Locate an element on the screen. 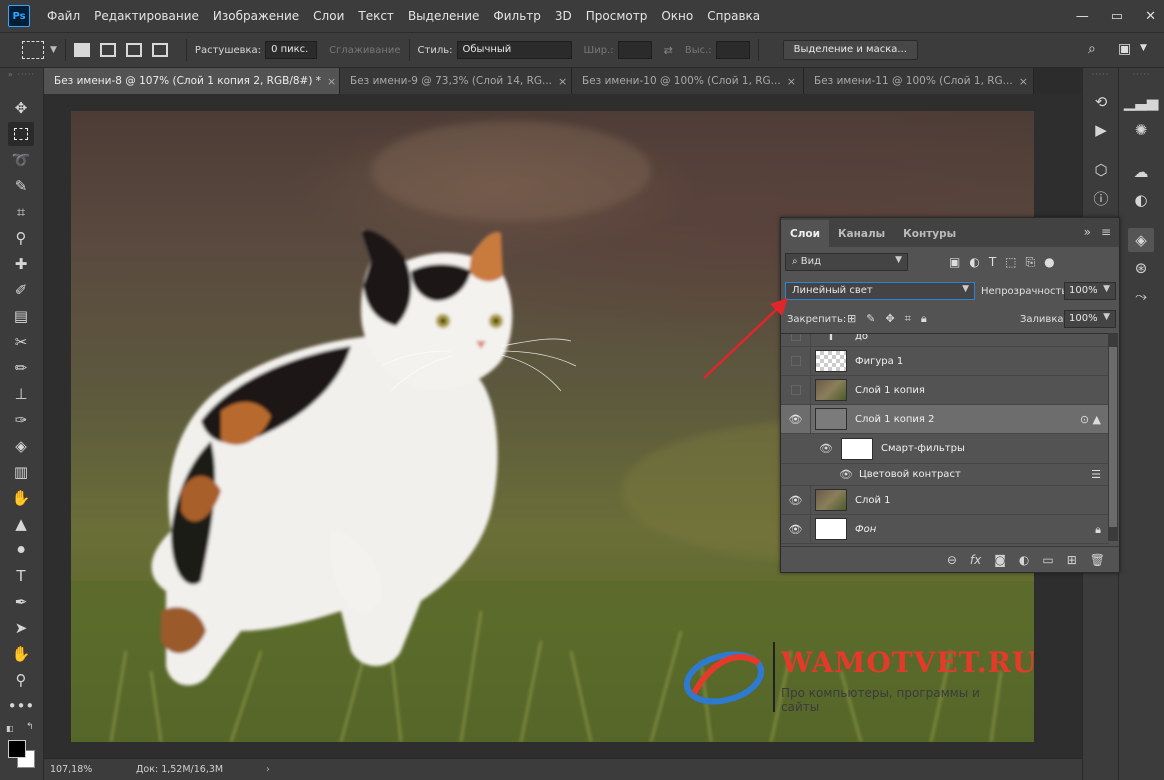  intersect-selection-icon is located at coordinates (159, 50).